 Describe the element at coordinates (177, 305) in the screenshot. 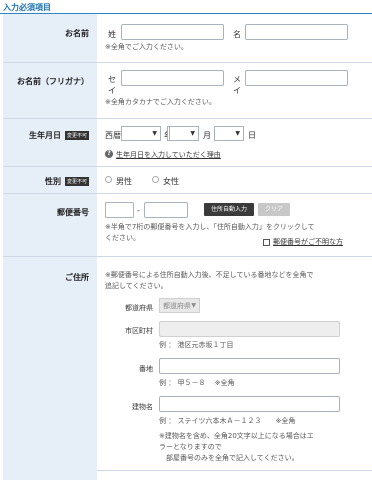

I see `prefecture-value: 都道府県` at that location.